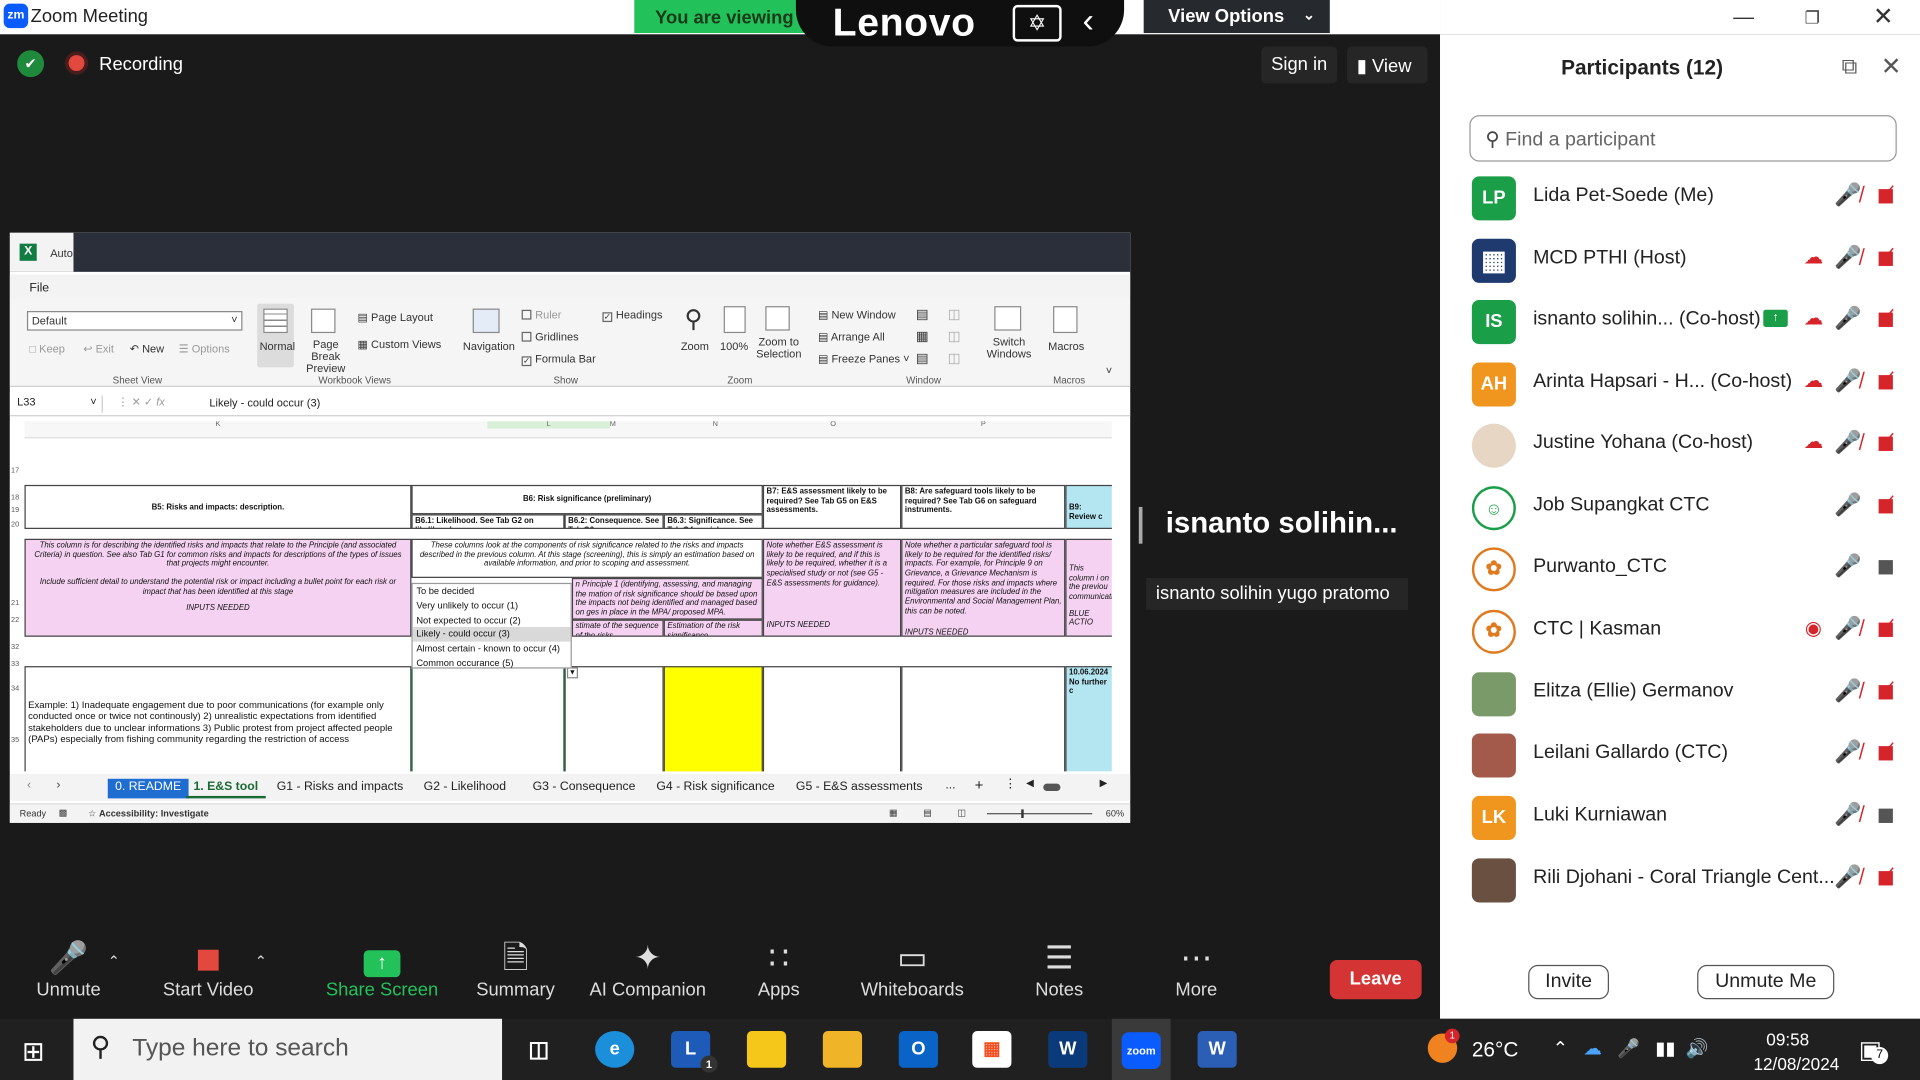 The height and width of the screenshot is (1080, 1920). Describe the element at coordinates (538, 1049) in the screenshot. I see `task-view-icon: ◫` at that location.